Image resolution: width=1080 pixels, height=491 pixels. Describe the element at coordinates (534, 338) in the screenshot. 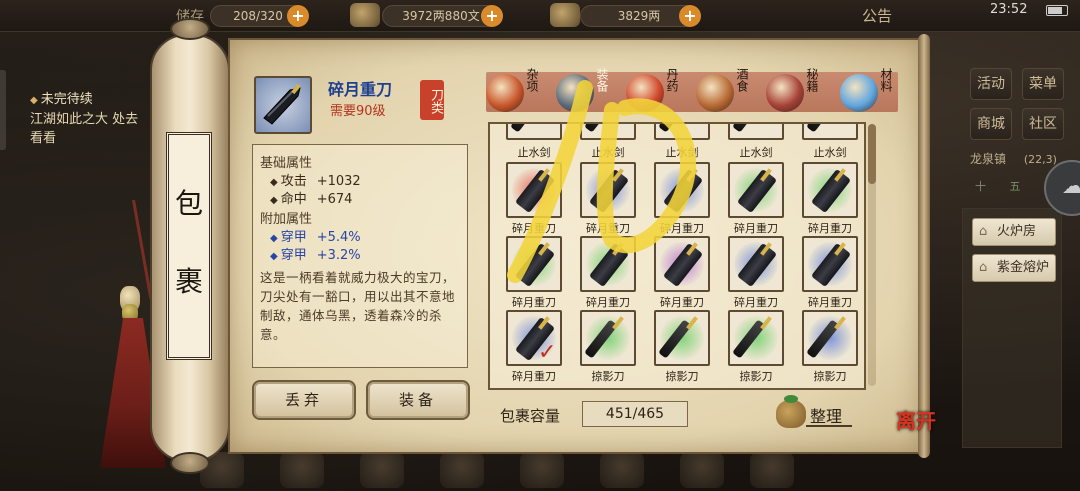

I see `inventory-slot: ✓` at that location.